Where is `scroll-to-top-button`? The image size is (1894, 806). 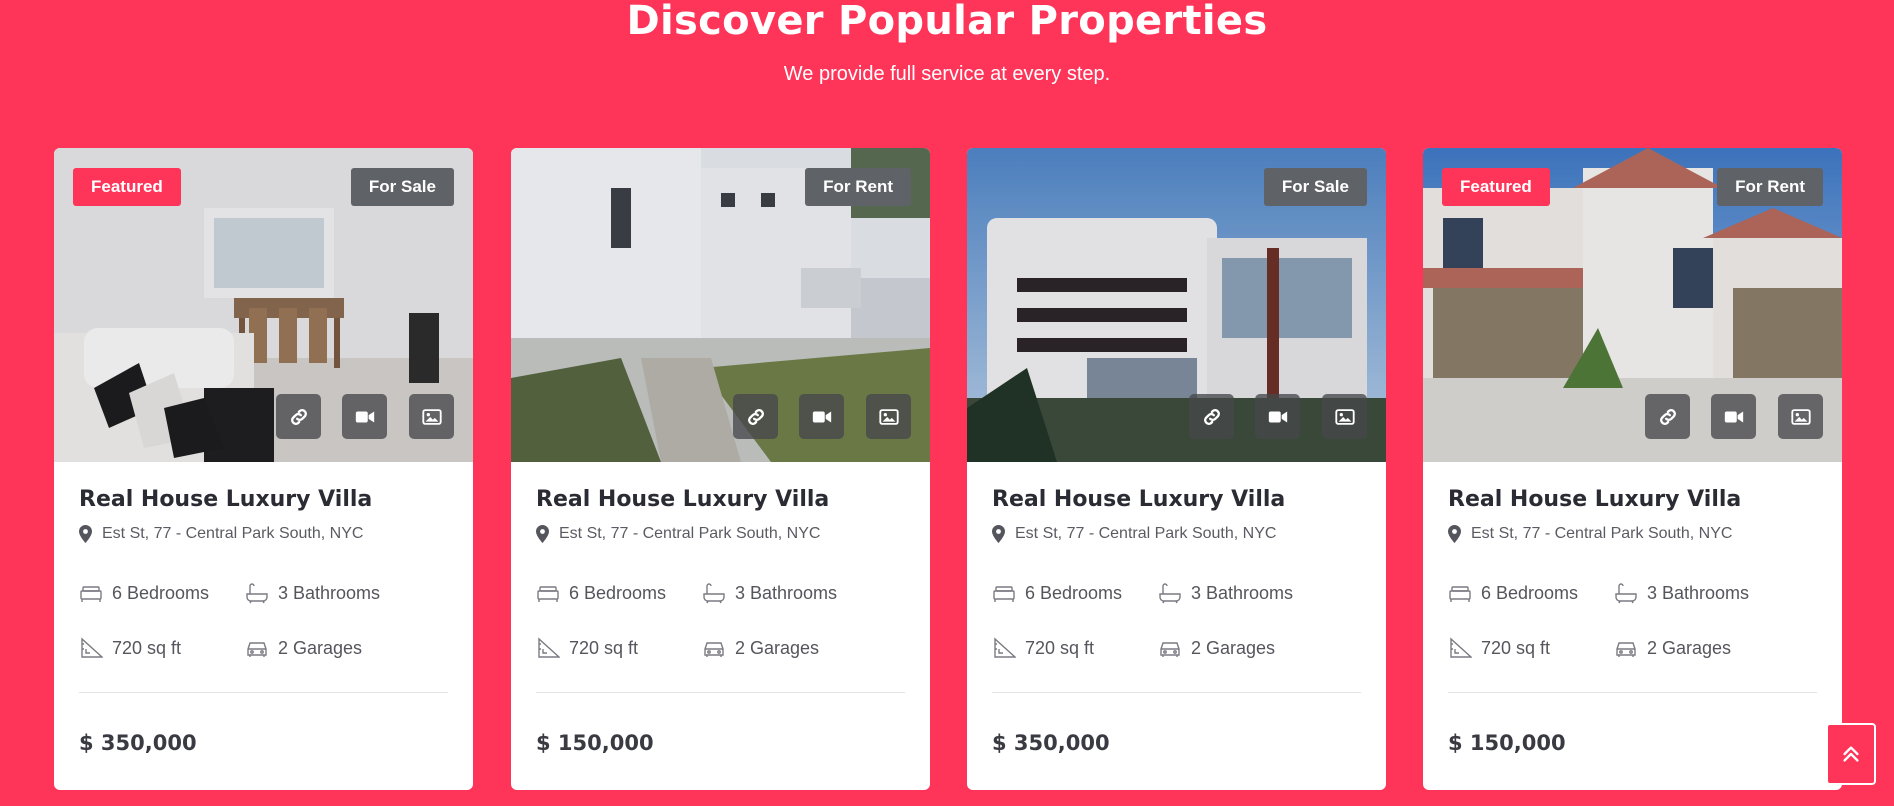
scroll-to-top-button is located at coordinates (1851, 754).